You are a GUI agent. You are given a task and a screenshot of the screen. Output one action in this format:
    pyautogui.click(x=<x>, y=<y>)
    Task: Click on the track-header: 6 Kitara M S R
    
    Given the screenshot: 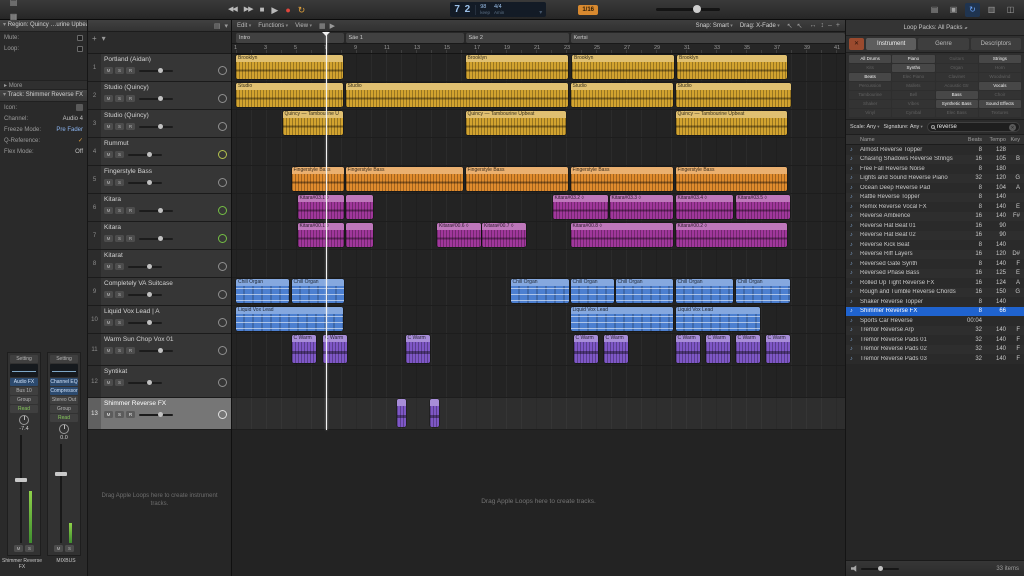 What is the action you would take?
    pyautogui.click(x=159, y=208)
    